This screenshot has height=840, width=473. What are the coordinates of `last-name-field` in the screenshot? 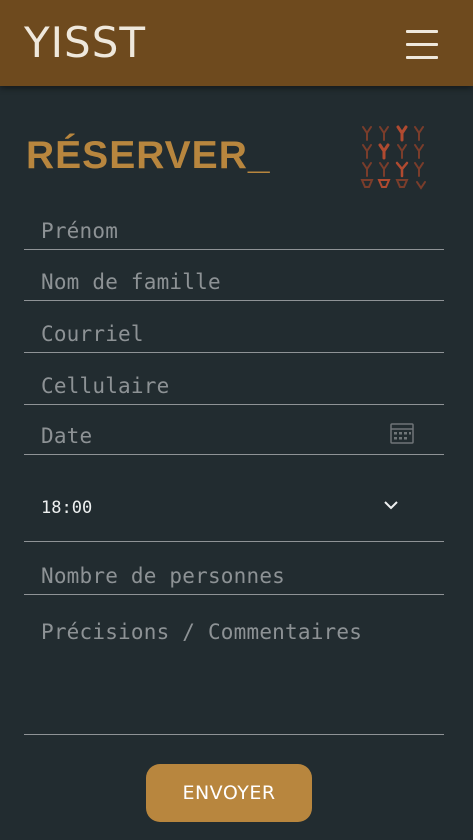 It's located at (234, 282).